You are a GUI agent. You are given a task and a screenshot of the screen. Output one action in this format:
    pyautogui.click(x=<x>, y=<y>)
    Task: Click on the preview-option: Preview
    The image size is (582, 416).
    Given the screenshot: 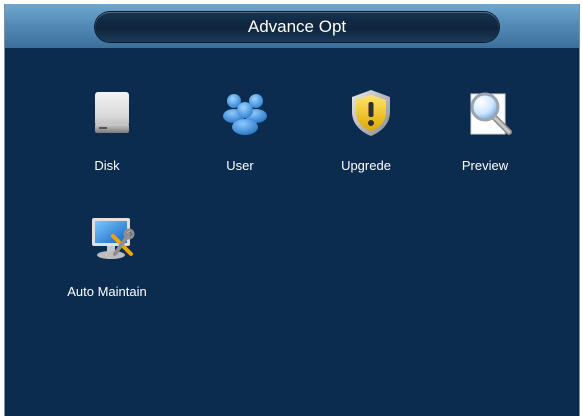 What is the action you would take?
    pyautogui.click(x=485, y=133)
    